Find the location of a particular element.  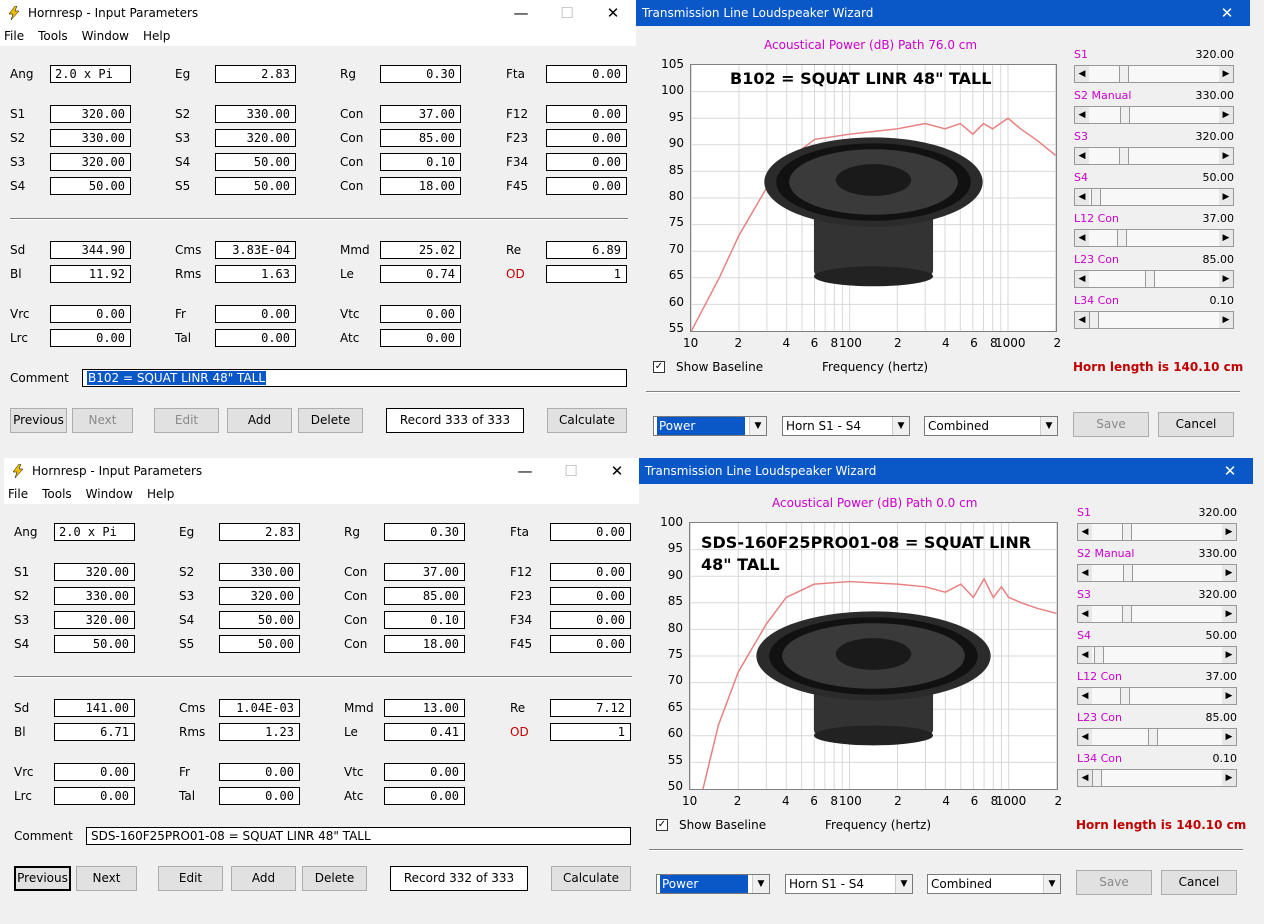

fr-field: 0.00 is located at coordinates (259, 772).